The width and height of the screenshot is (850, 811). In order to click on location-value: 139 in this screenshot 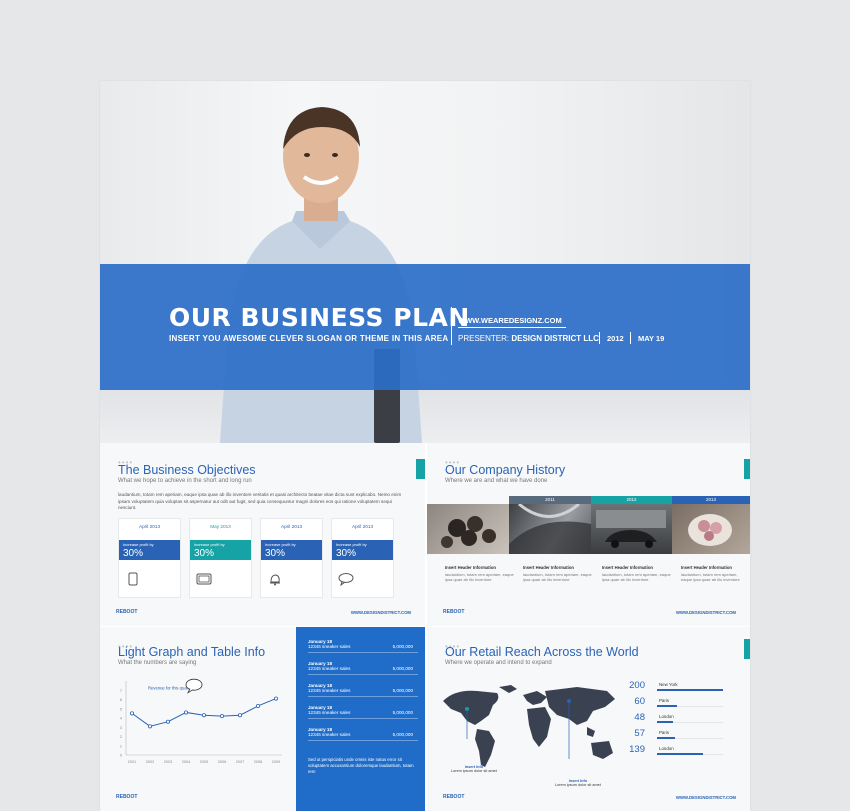, I will do `click(637, 749)`.